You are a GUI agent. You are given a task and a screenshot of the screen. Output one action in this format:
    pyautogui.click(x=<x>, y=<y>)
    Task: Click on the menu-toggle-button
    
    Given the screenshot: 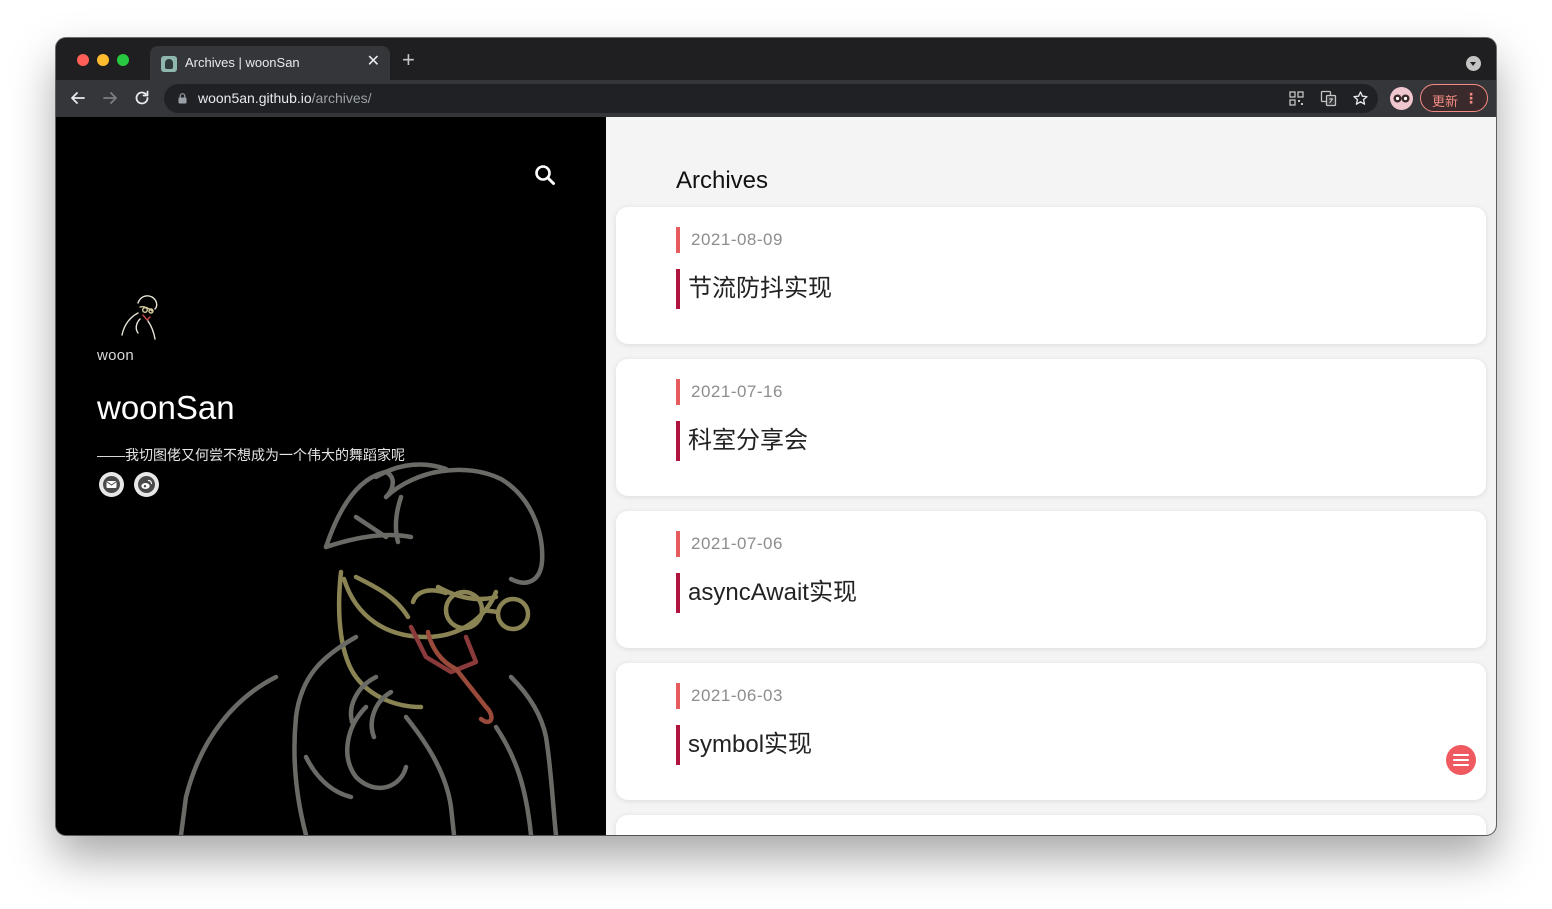 What is the action you would take?
    pyautogui.click(x=1461, y=760)
    